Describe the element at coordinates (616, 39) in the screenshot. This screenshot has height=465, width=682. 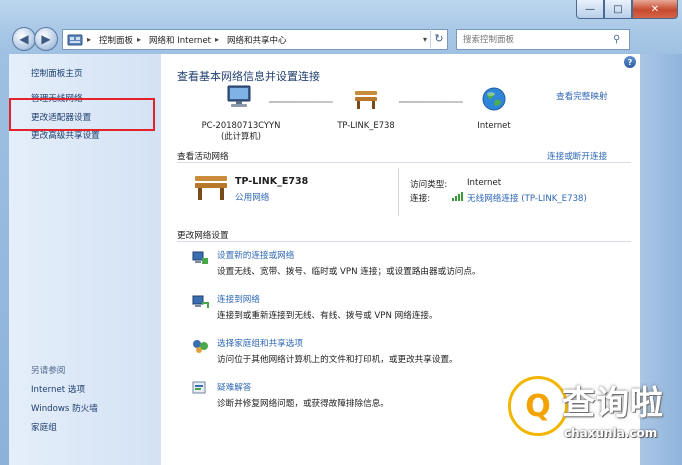
I see `search-icon: ⚲` at that location.